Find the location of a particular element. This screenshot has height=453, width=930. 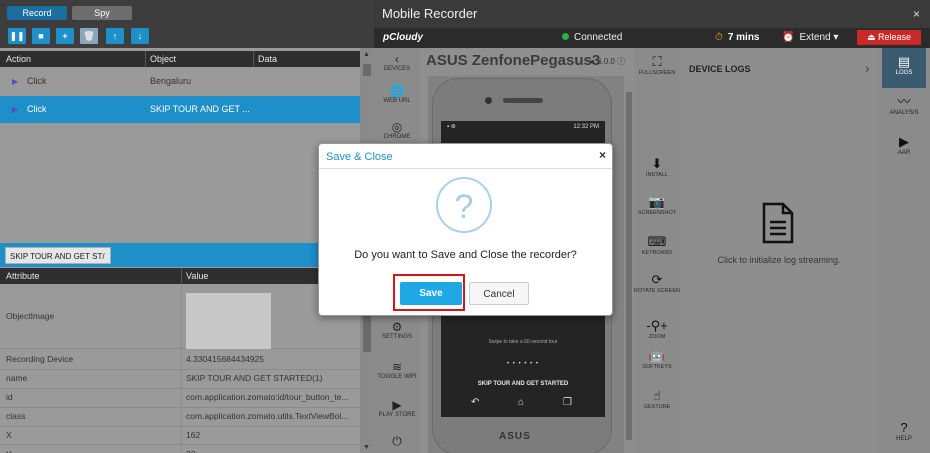

device-name: ASUS ZenfonePegasus3 is located at coordinates (513, 60).